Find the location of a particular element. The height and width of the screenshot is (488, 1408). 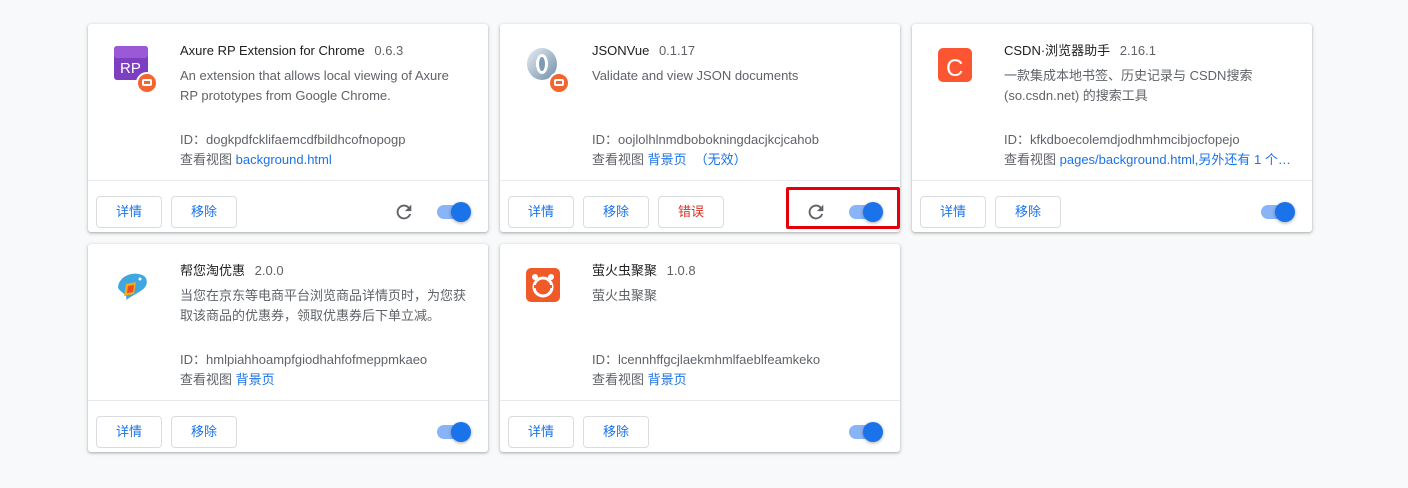

errors-button: 错误 is located at coordinates (691, 212).